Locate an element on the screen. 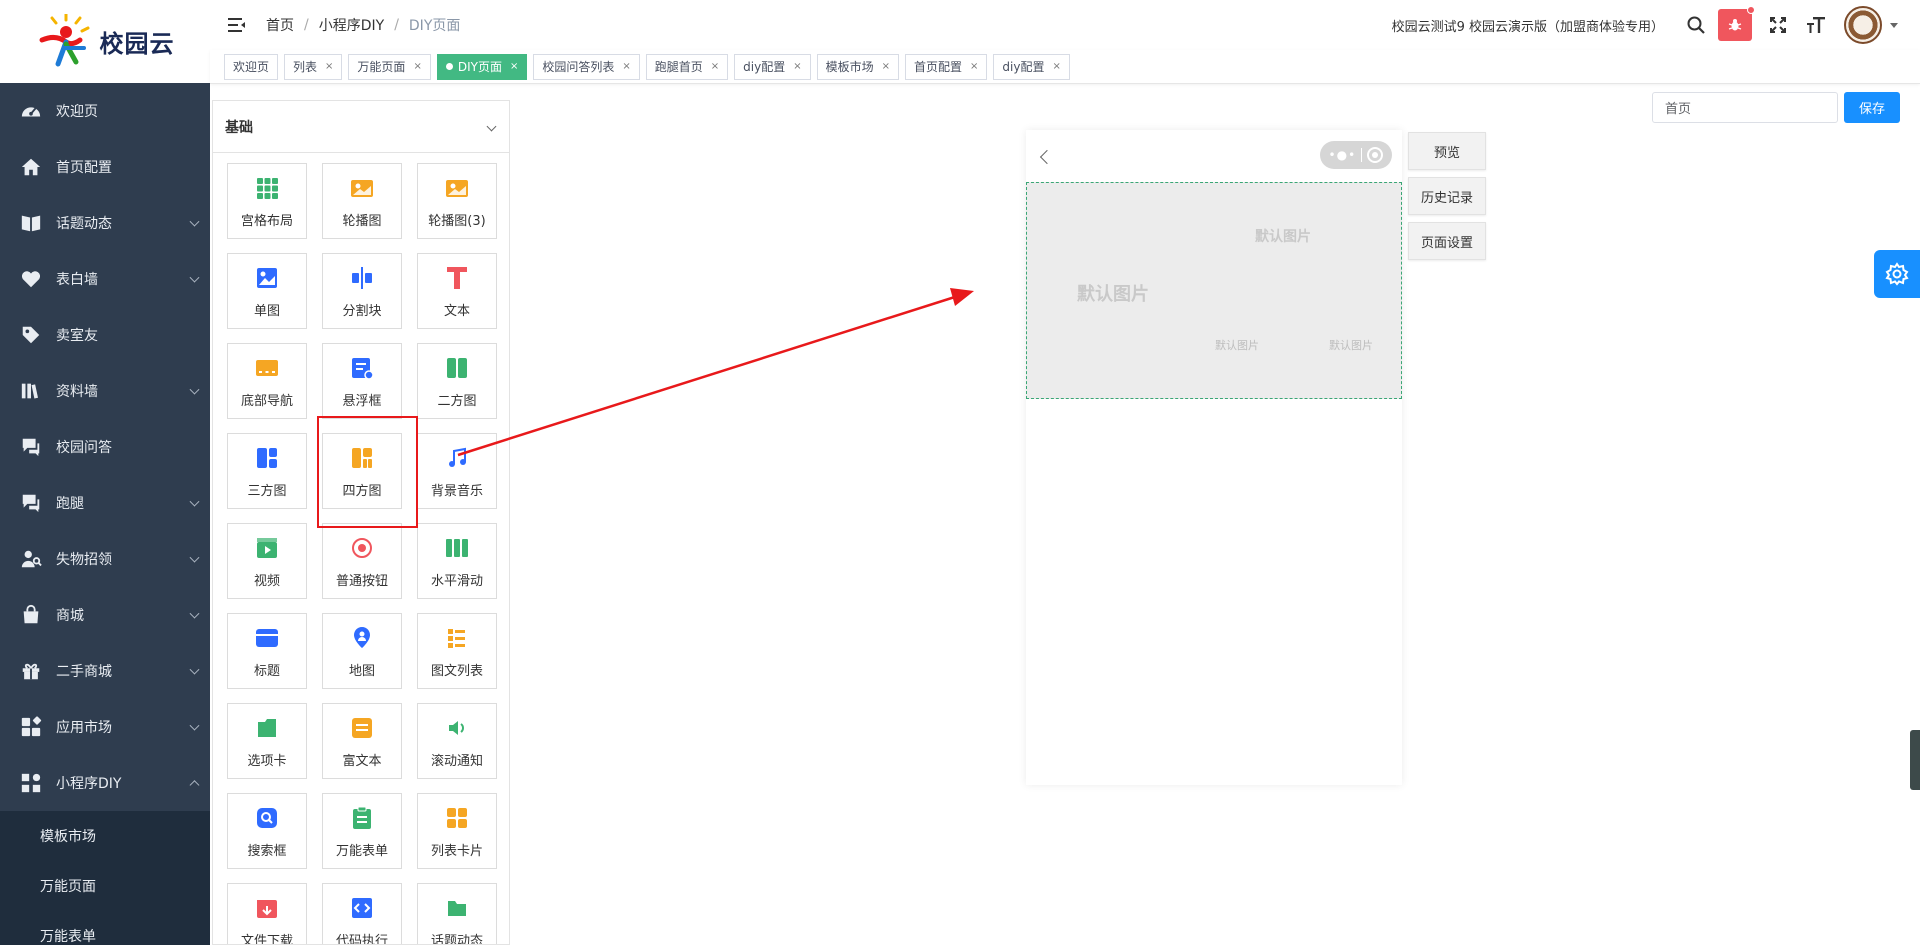 This screenshot has width=1920, height=945. tab-tag: 校园问答列表 × is located at coordinates (586, 66).